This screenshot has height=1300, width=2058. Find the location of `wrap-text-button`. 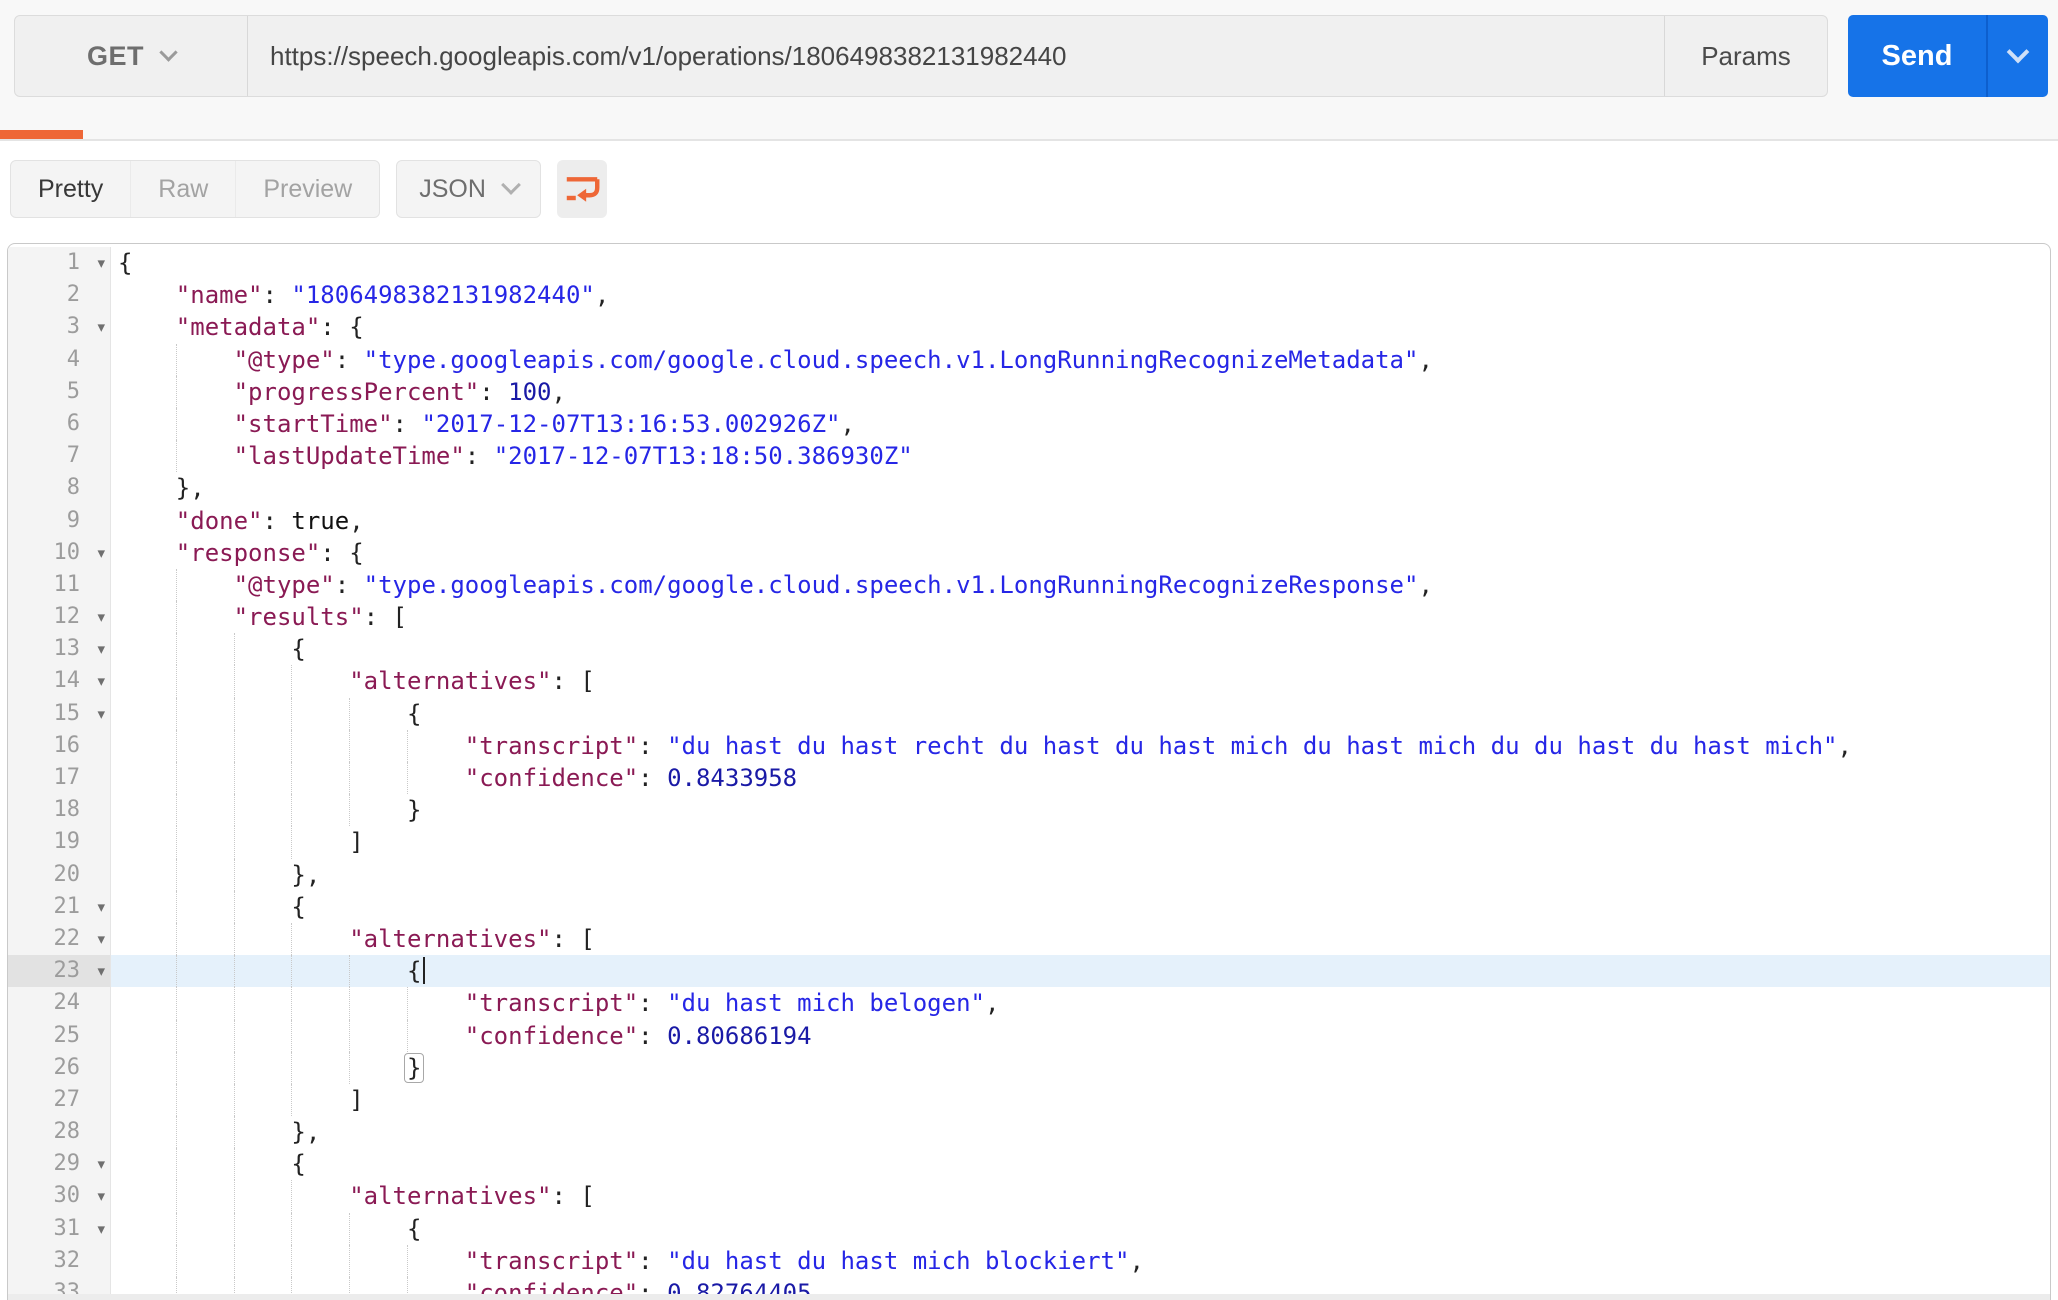

wrap-text-button is located at coordinates (581, 189).